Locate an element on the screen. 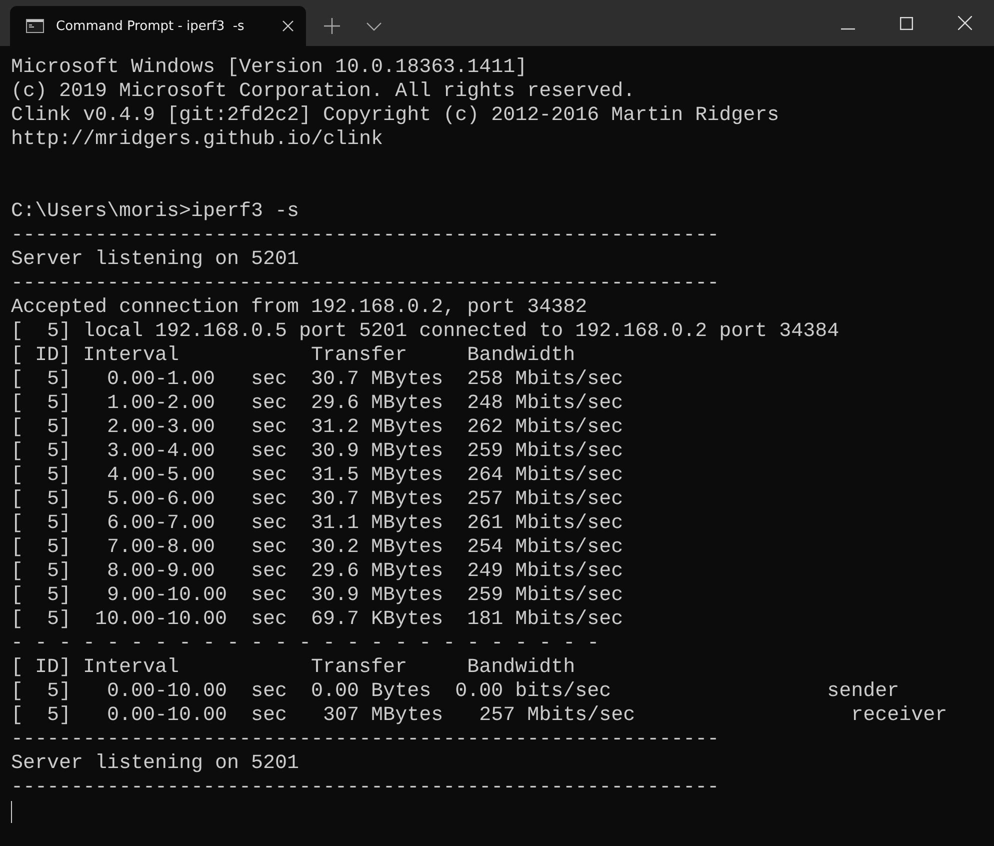 Image resolution: width=994 pixels, height=846 pixels. terminal-line: [ 5] 0.00-10.00 sec 307 MBytes 257 Mbits/sec receiver is located at coordinates (479, 716).